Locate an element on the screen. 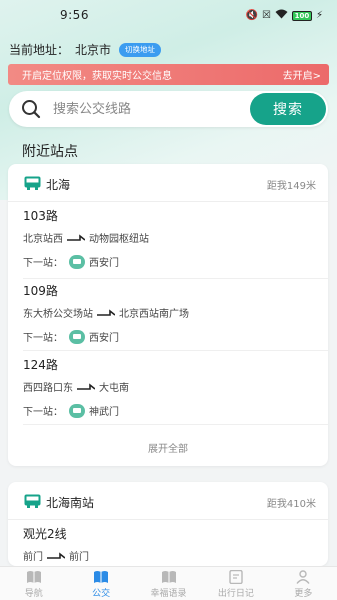 The height and width of the screenshot is (600, 337). status-time: 9:56 is located at coordinates (74, 15).